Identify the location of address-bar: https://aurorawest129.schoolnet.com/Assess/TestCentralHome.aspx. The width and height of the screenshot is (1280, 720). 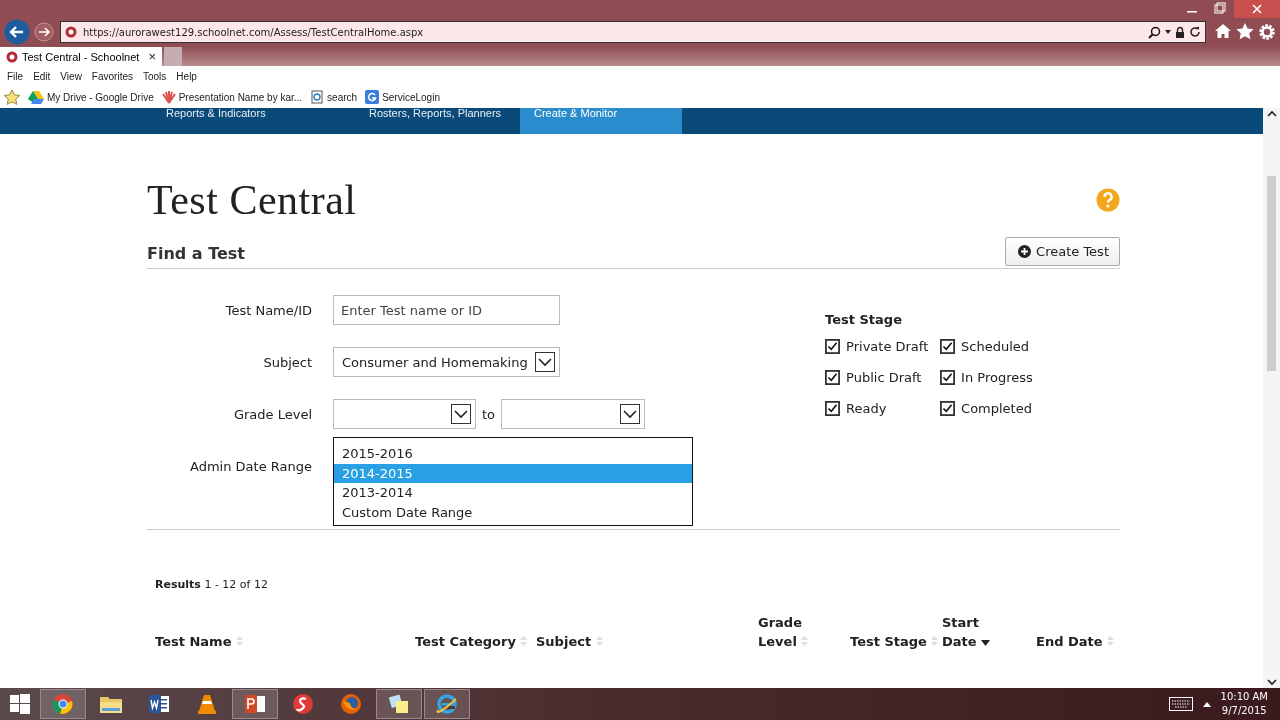
(633, 32).